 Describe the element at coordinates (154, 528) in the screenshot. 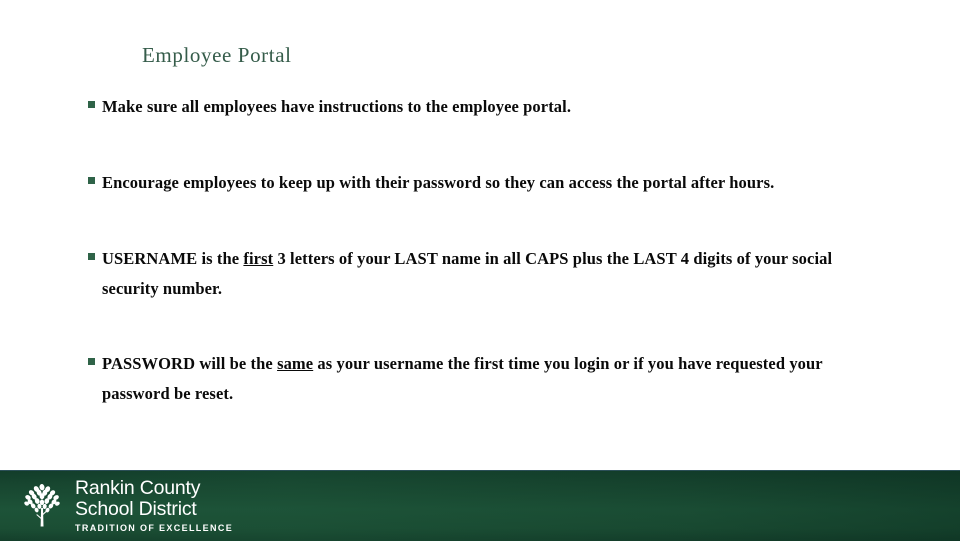

I see `logo-tagline: TRADITION OF EXCELLENCE` at that location.